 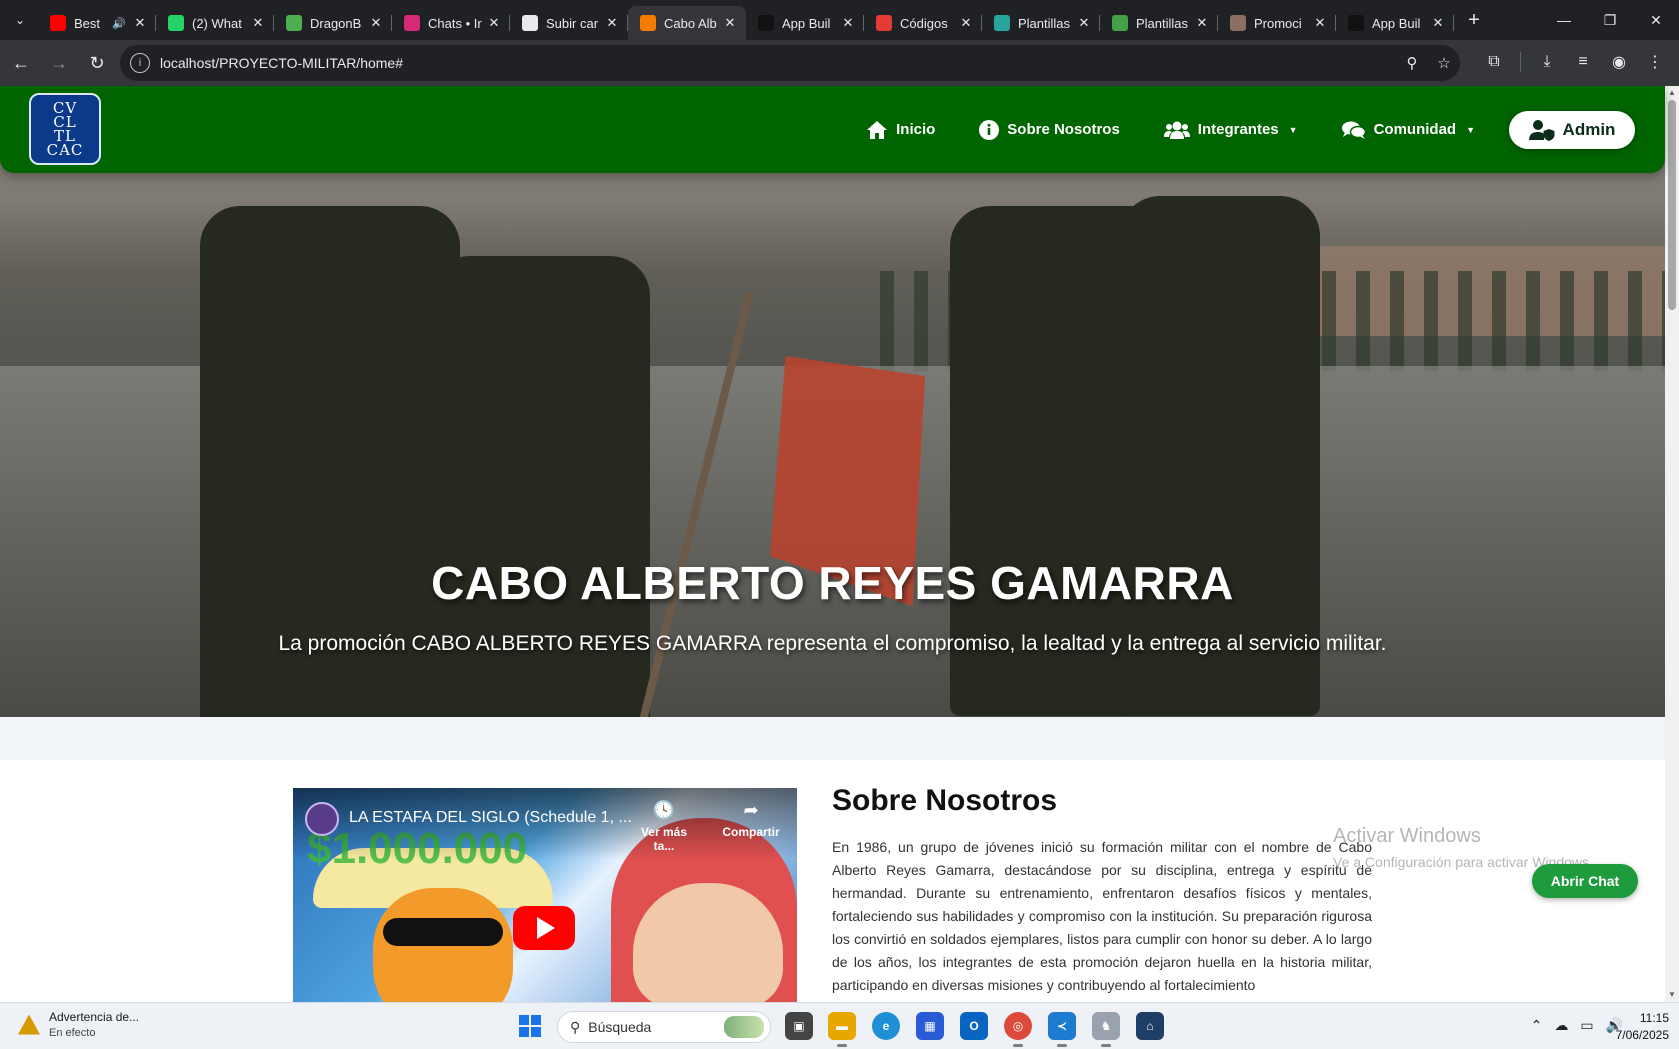 I want to click on channel-avatar, so click(x=322, y=819).